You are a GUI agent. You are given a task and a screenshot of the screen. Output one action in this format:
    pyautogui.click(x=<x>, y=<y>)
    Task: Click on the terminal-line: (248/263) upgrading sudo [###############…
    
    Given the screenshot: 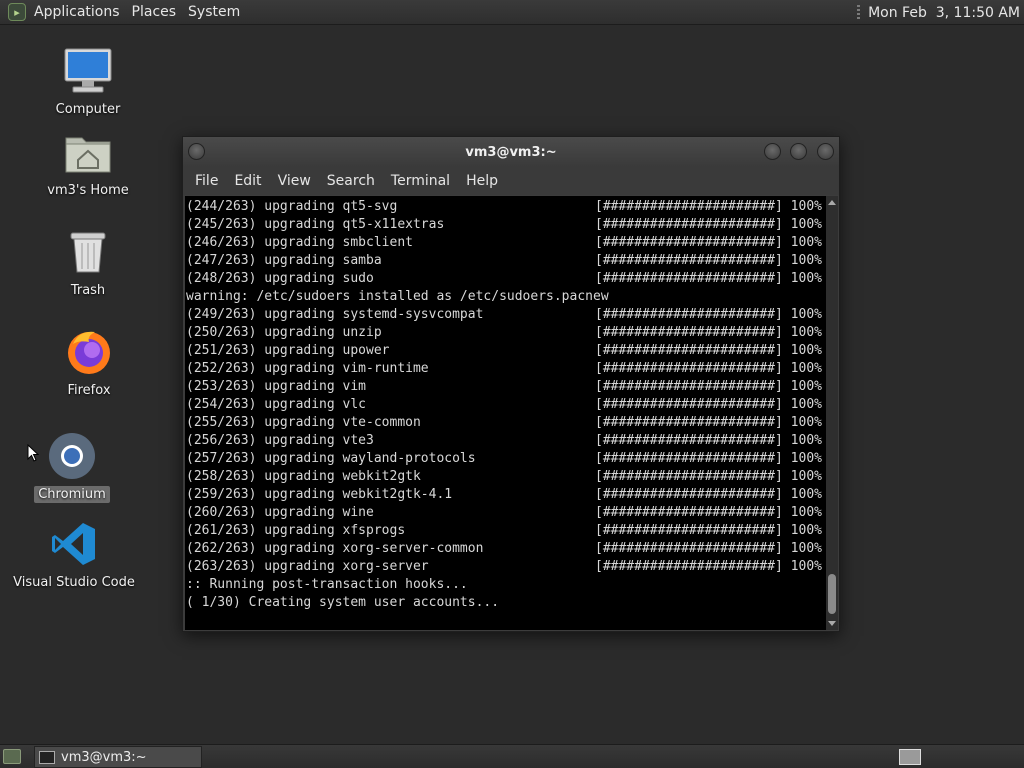 What is the action you would take?
    pyautogui.click(x=506, y=279)
    